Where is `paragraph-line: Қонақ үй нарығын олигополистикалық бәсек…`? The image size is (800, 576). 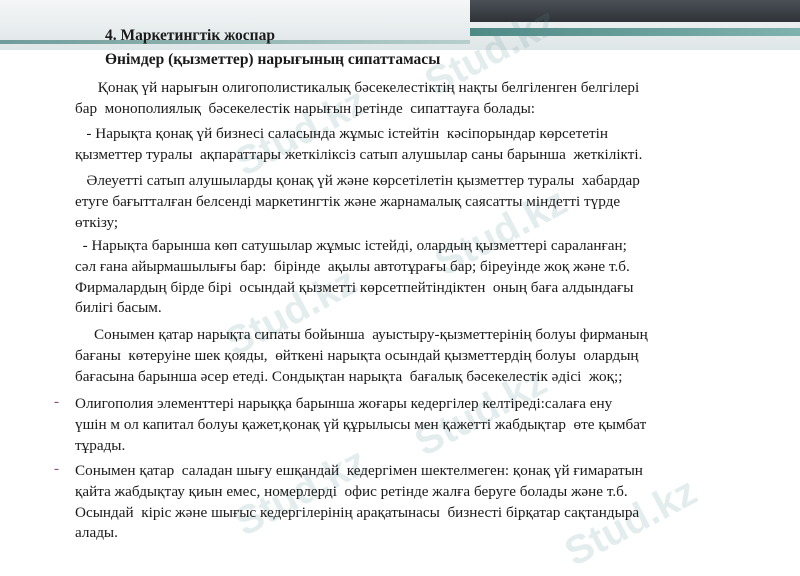 paragraph-line: Қонақ үй нарығын олигополистикалық бәсек… is located at coordinates (357, 87).